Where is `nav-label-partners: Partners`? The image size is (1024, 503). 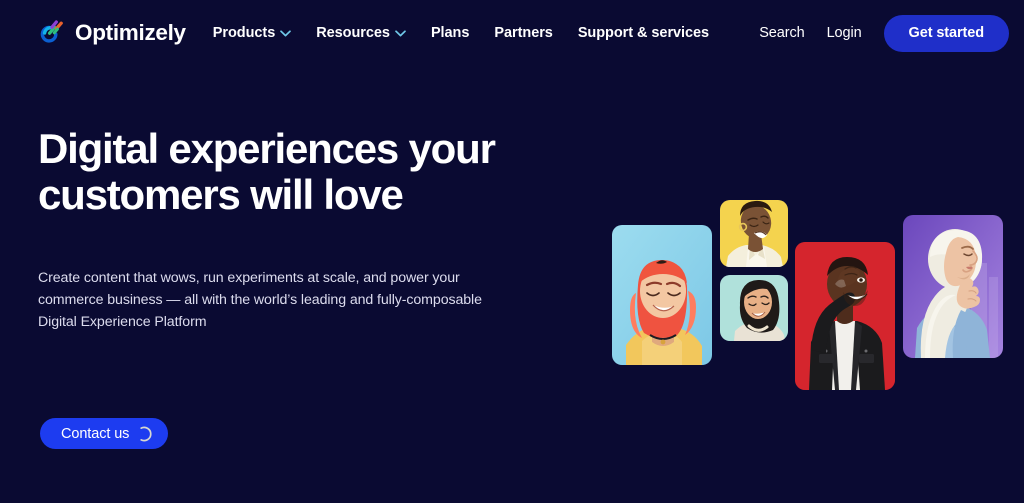
nav-label-partners: Partners is located at coordinates (523, 33).